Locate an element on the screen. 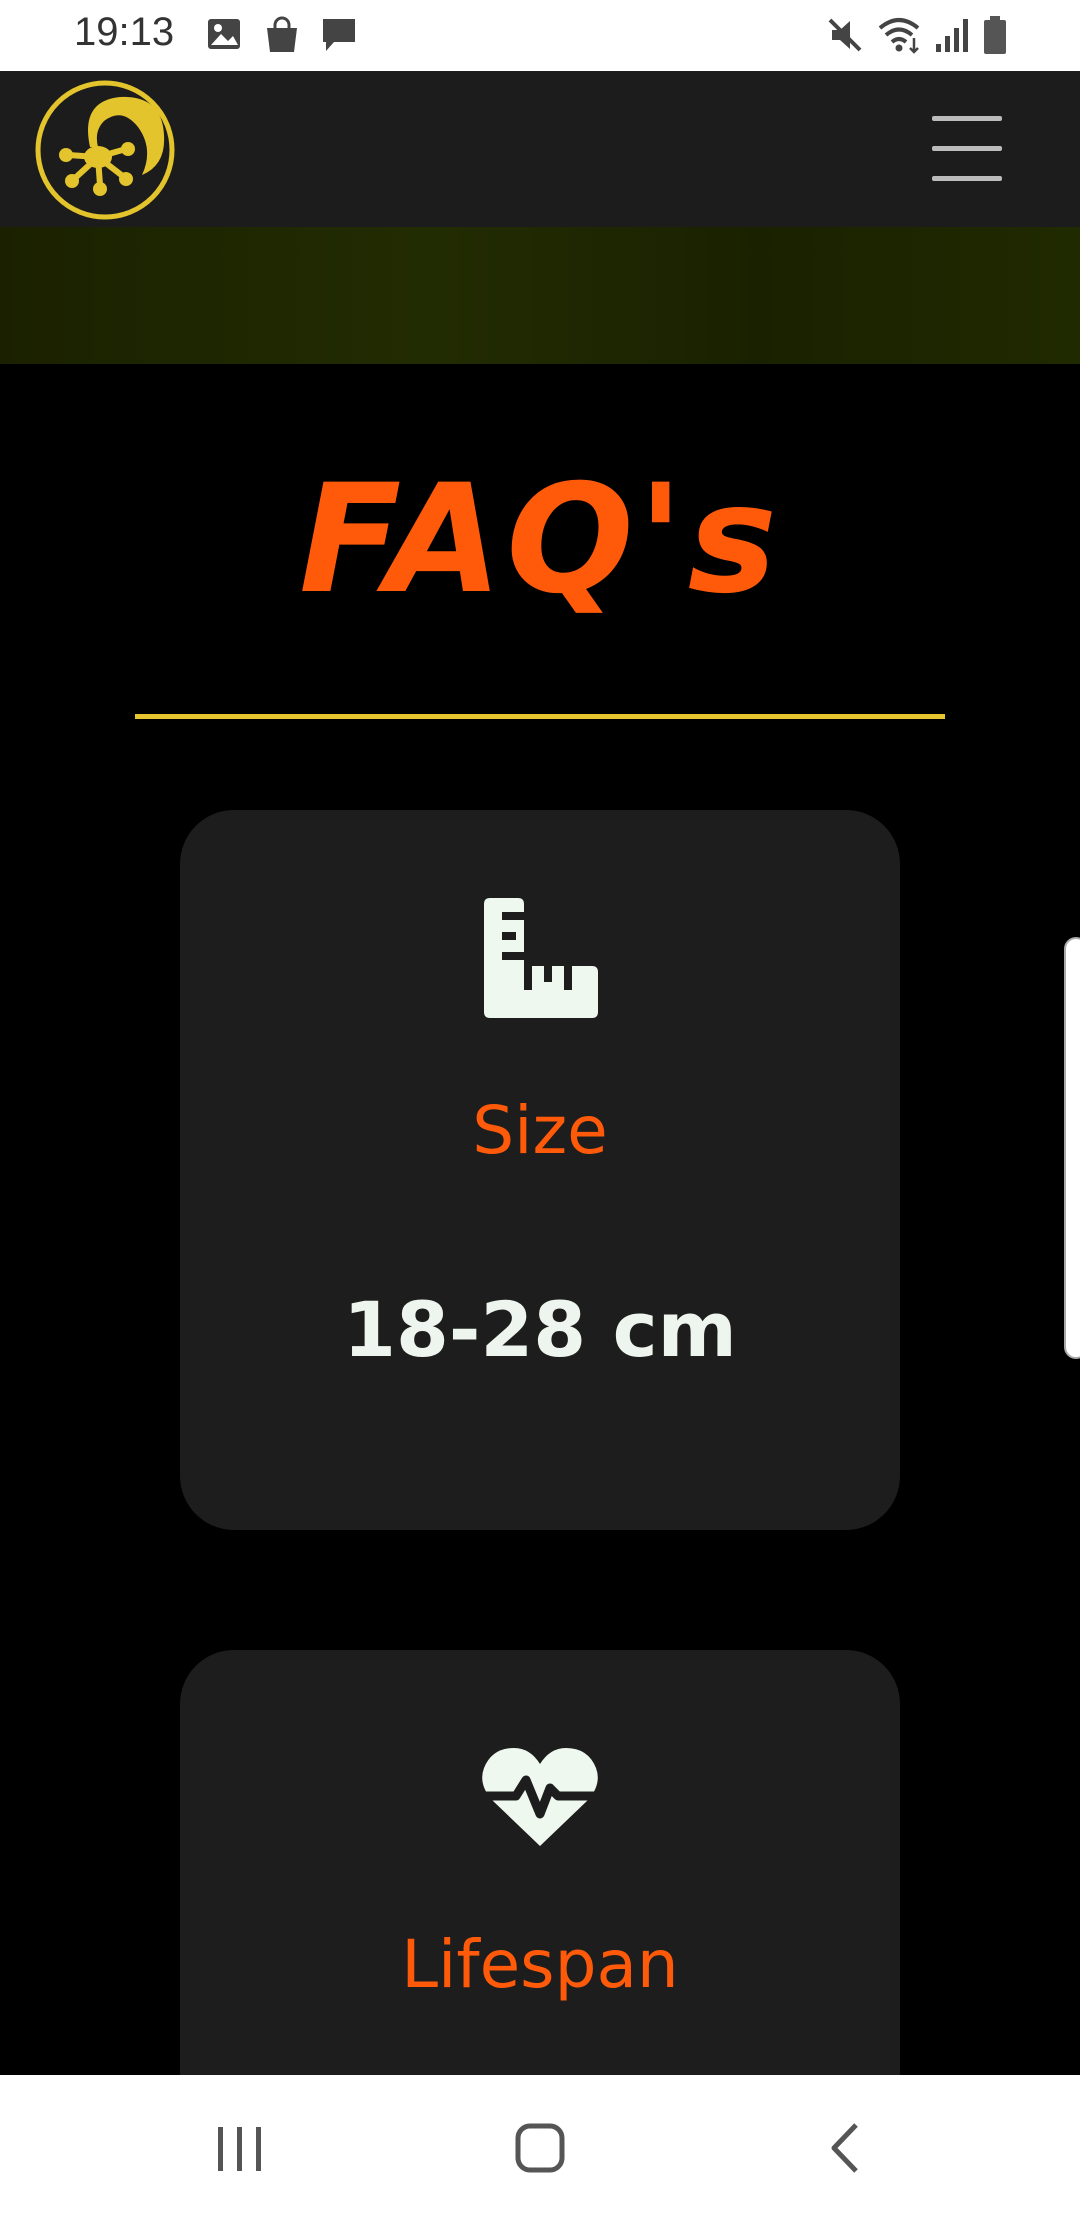  scrollbar is located at coordinates (1072, 1148).